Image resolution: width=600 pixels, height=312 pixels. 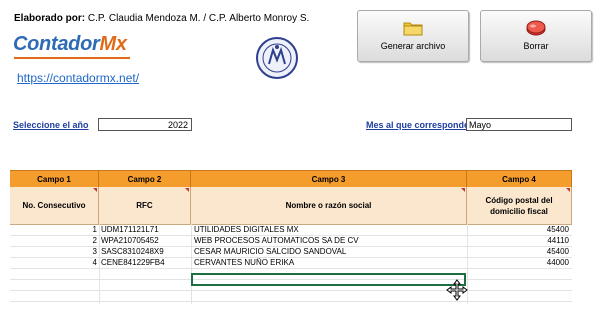 What do you see at coordinates (70, 44) in the screenshot?
I see `contadormx-logo: ContadorMx` at bounding box center [70, 44].